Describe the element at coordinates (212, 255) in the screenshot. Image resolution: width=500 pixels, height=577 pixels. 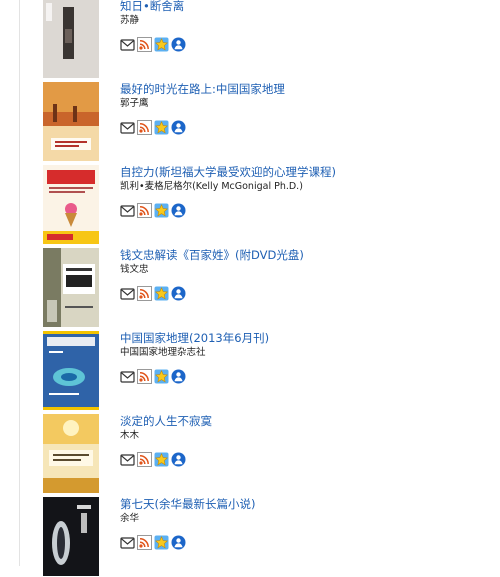
I see `book-title-link: 钱文忠解读《百家姓》(附DVD光盘)` at that location.